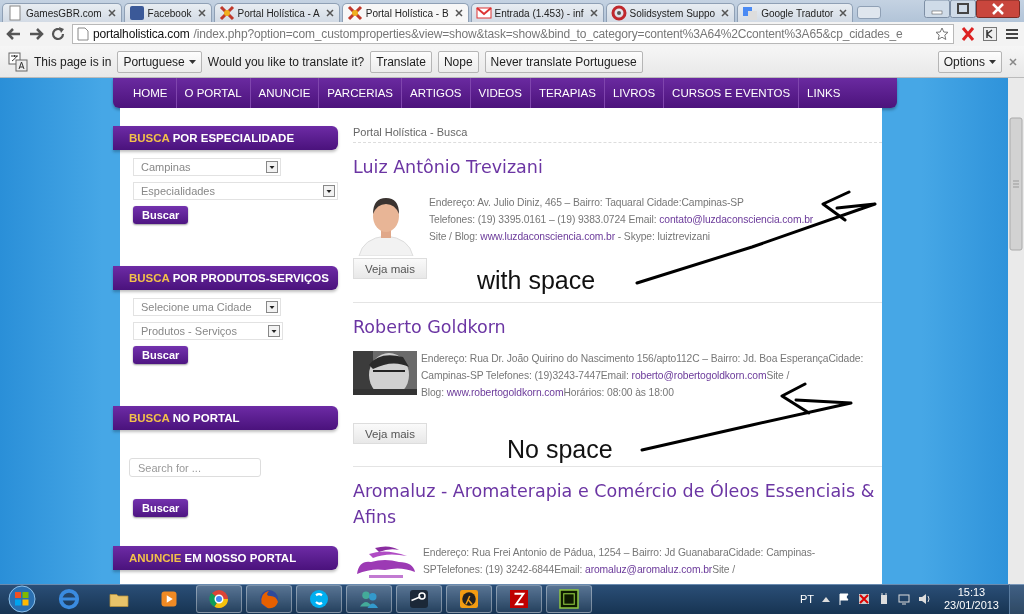 The height and width of the screenshot is (614, 1024). What do you see at coordinates (606, 376) in the screenshot?
I see `contact-line: Campinas-SP Telefones: (19)3243-7447Email: roberto@robertogoldkorn.comSite /` at bounding box center [606, 376].